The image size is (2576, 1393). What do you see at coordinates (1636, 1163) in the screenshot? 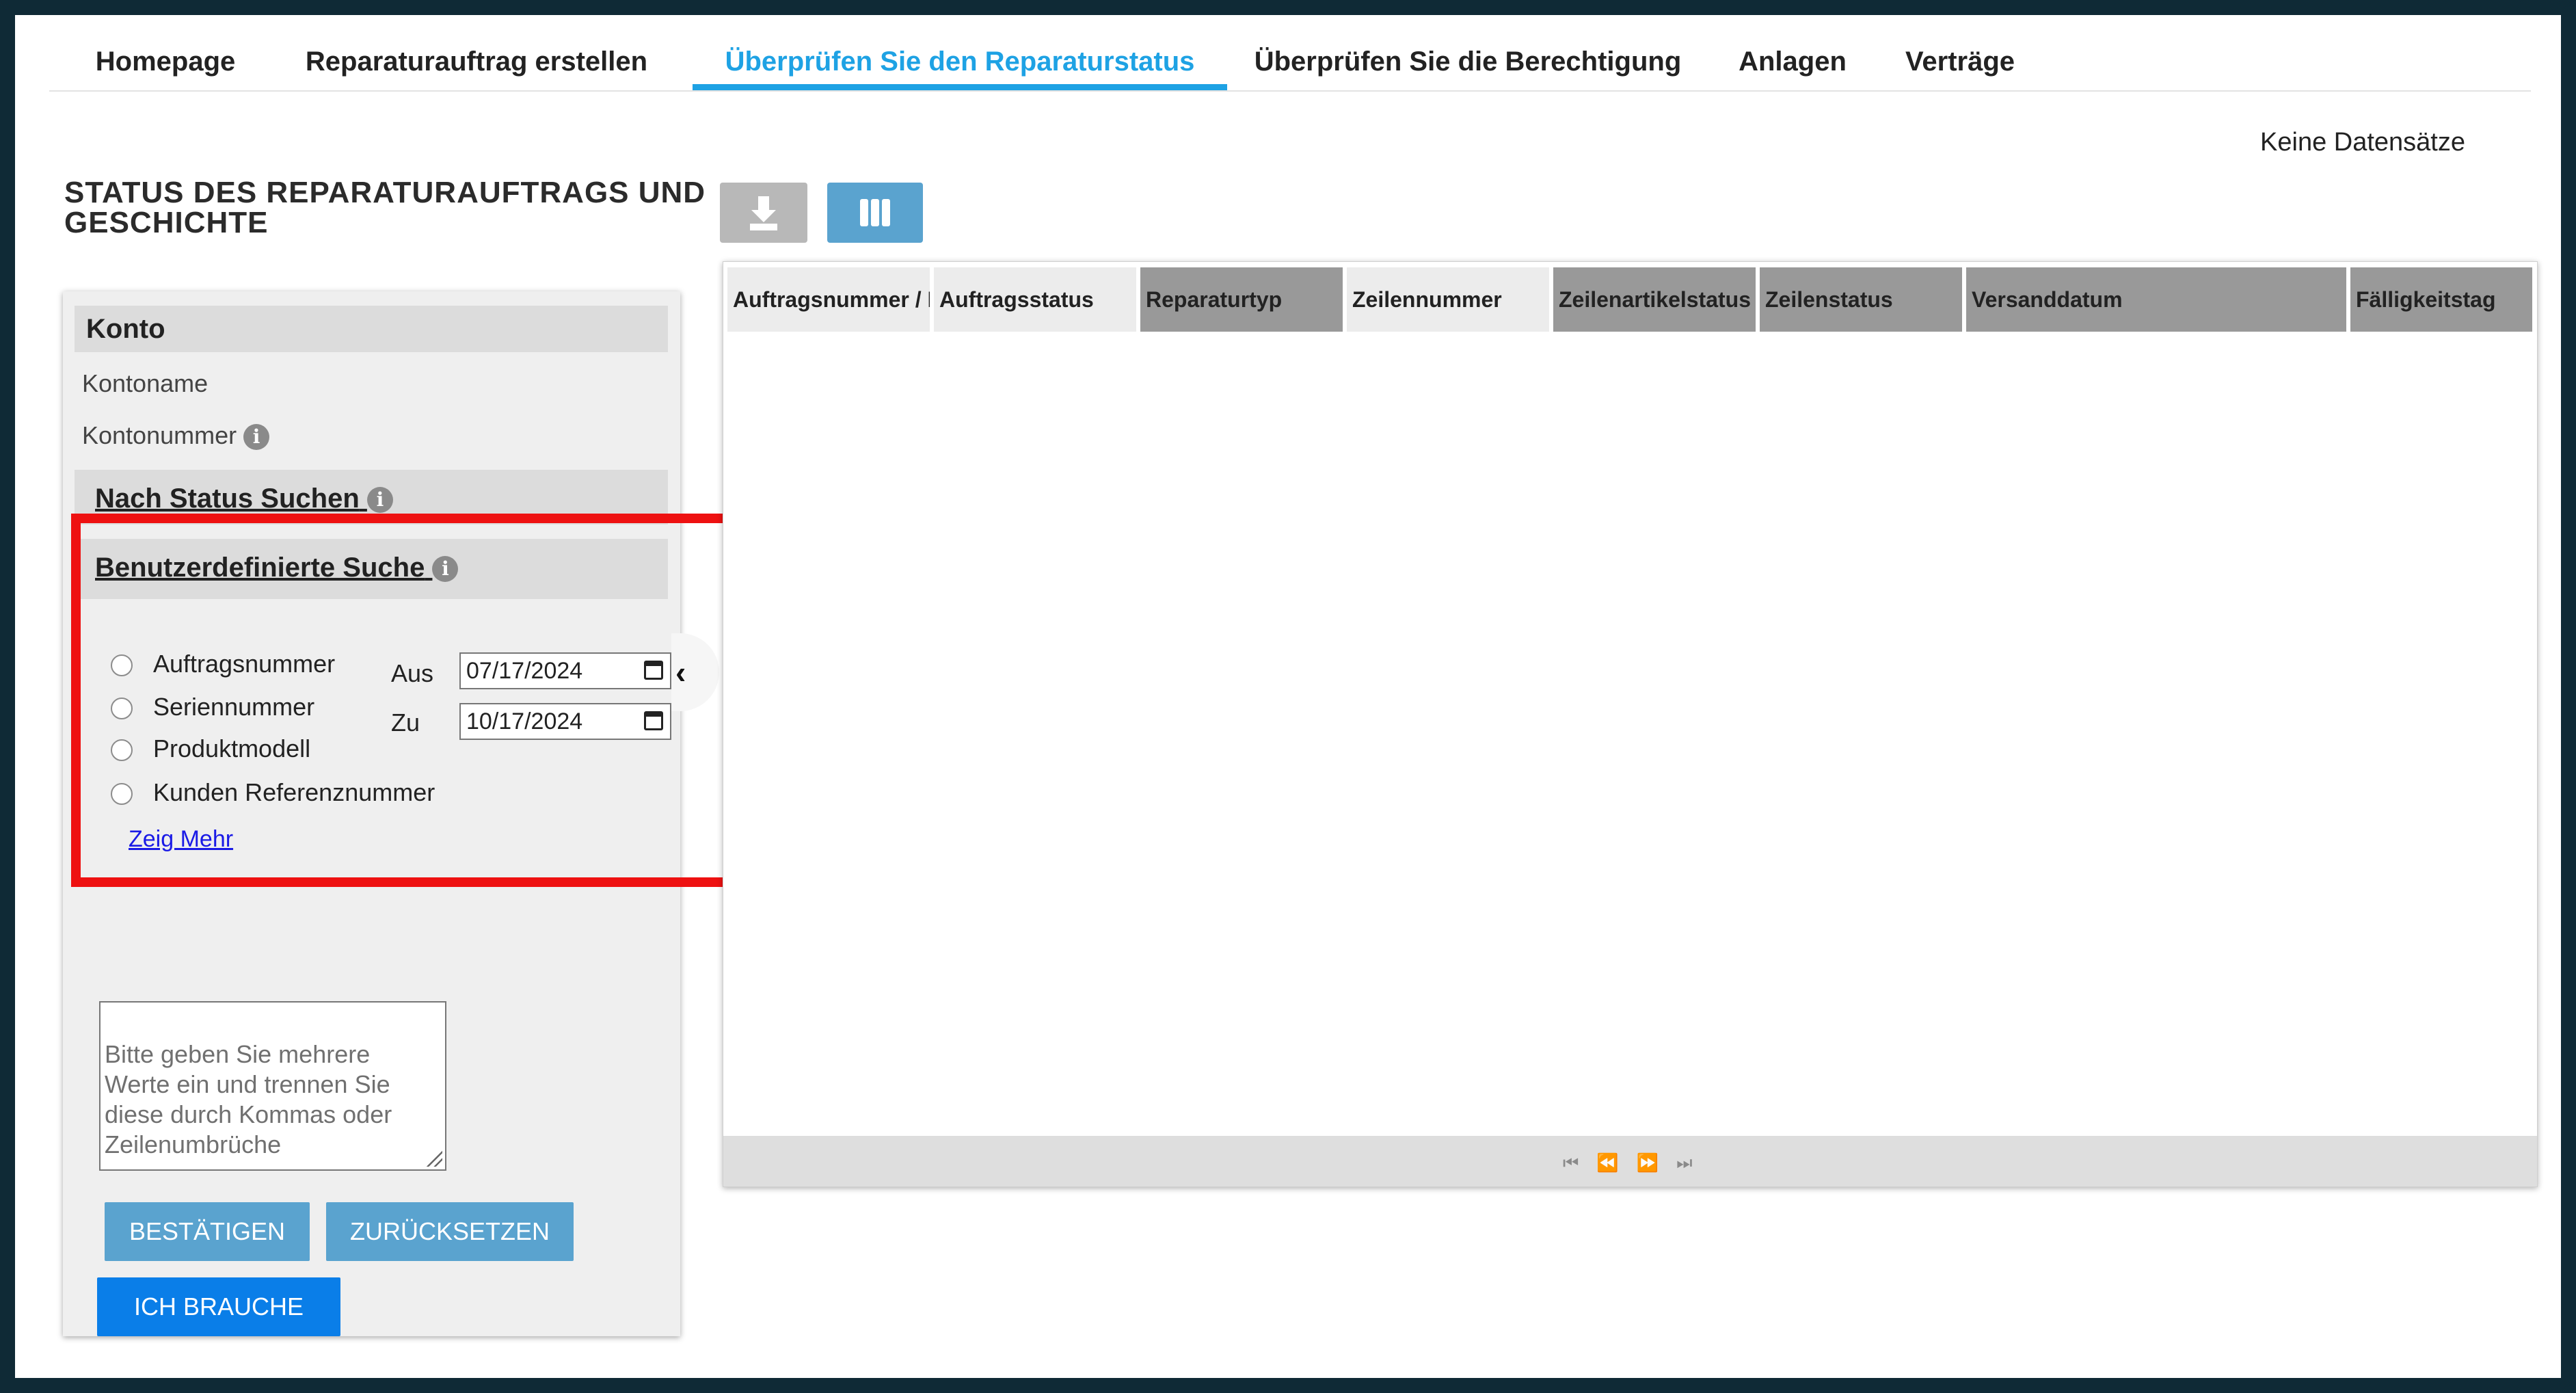
I see `pager-controls: ⏮⏪⏩⏭` at bounding box center [1636, 1163].